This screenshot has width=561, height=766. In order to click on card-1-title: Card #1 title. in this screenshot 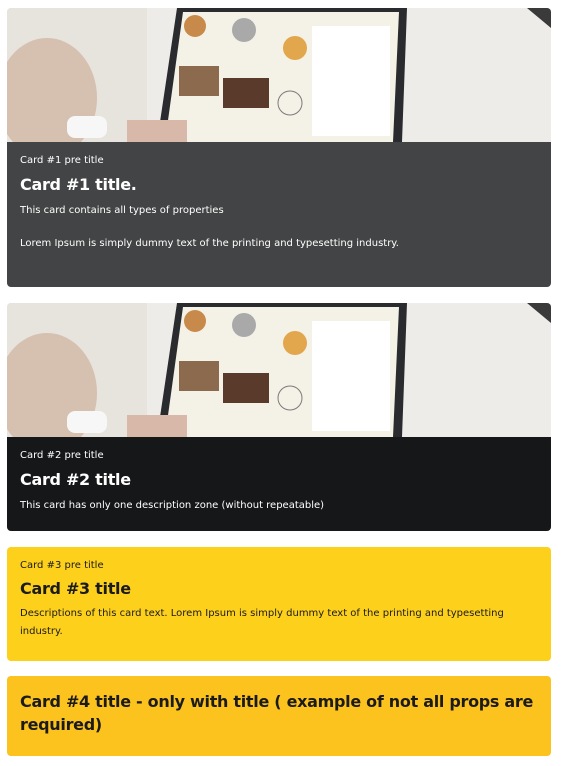, I will do `click(78, 184)`.